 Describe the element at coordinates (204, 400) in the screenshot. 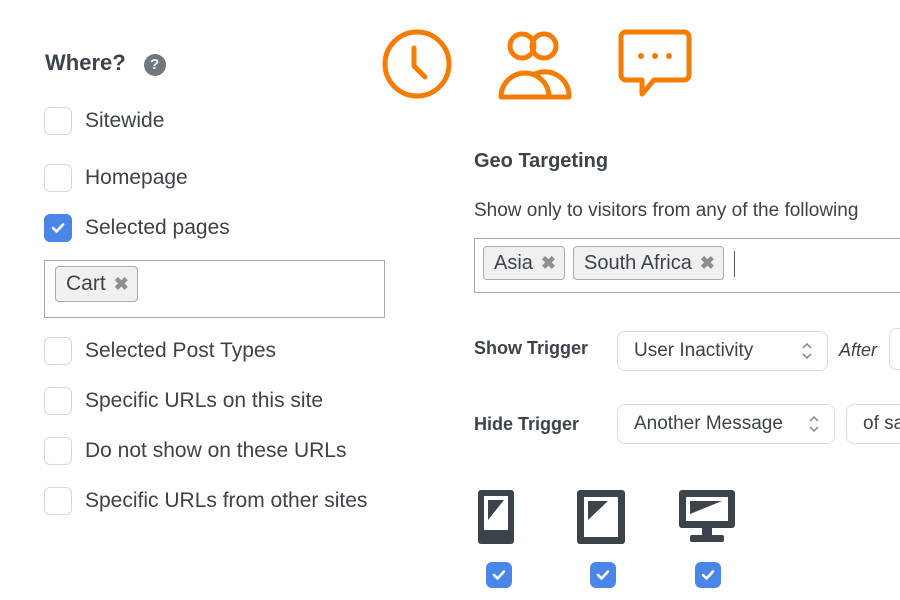

I see `option-label: Specific URLs on this site` at that location.